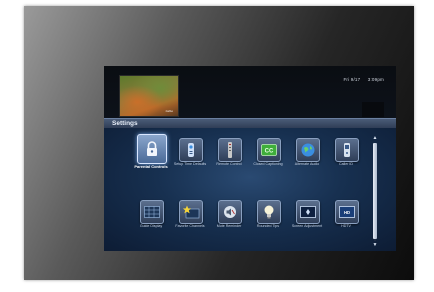 The width and height of the screenshot is (434, 292). I want to click on tile-caller-id, so click(347, 150).